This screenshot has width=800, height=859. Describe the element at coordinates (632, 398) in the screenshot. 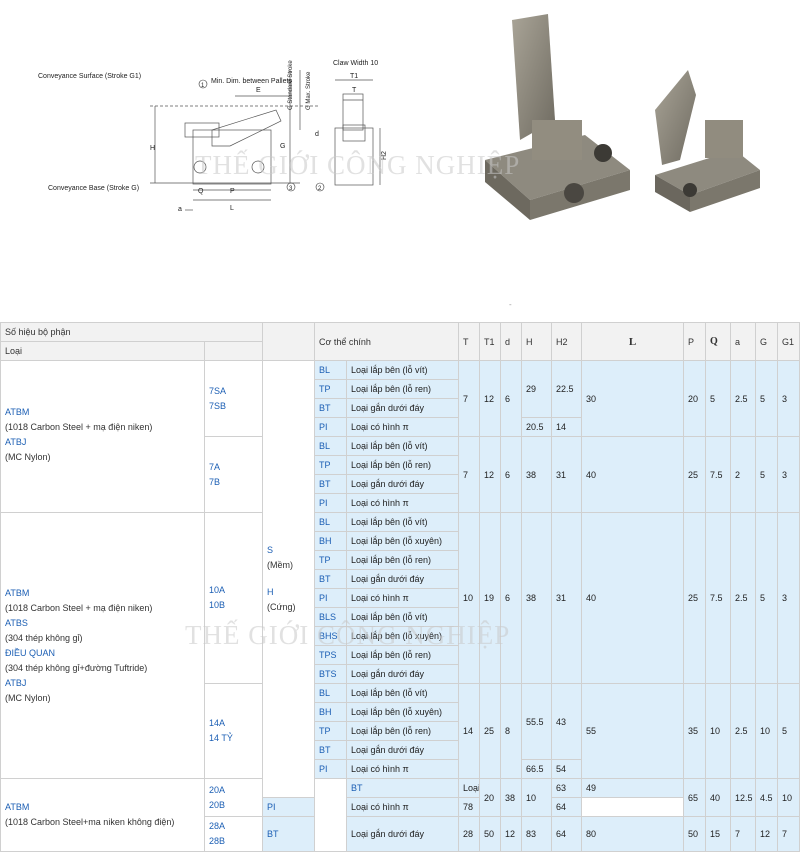

I see `val-l: 30` at that location.